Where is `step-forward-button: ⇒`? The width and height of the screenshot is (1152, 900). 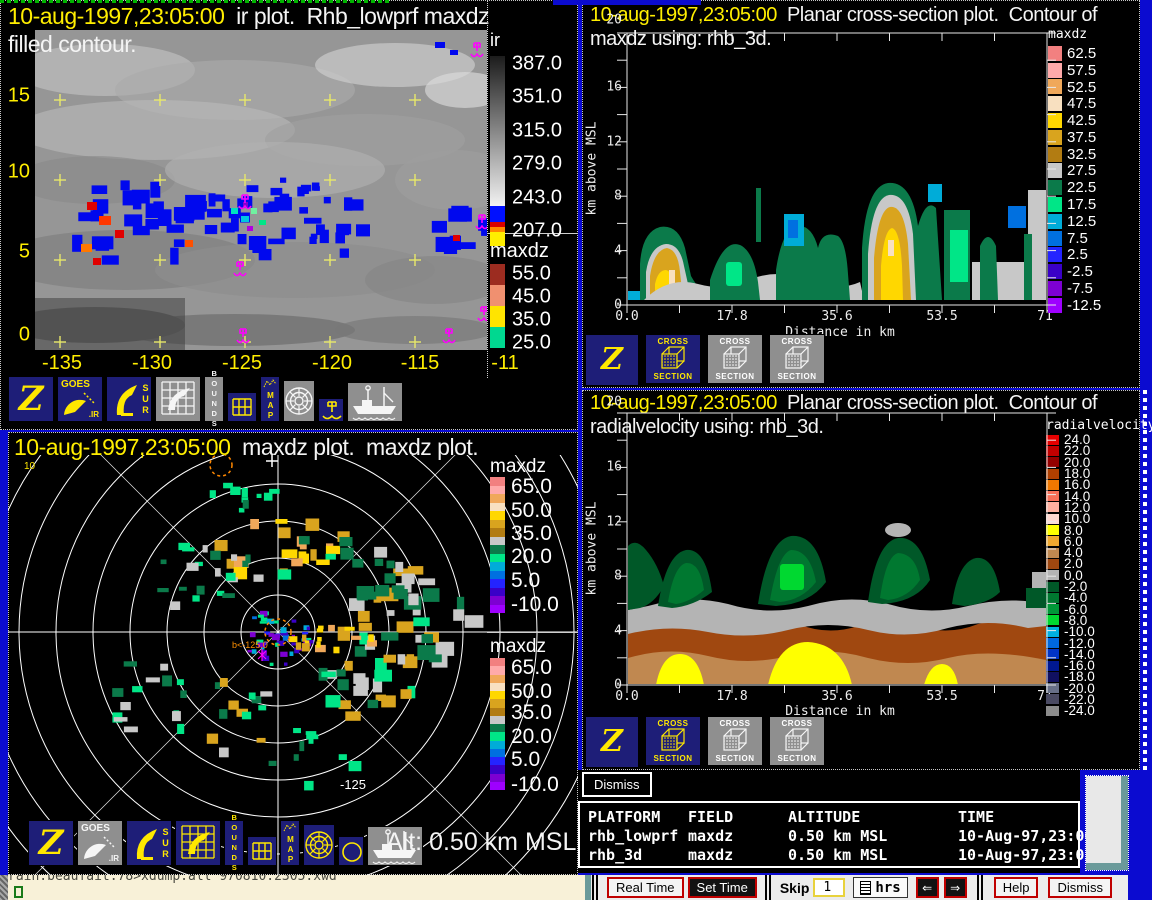 step-forward-button: ⇒ is located at coordinates (955, 887).